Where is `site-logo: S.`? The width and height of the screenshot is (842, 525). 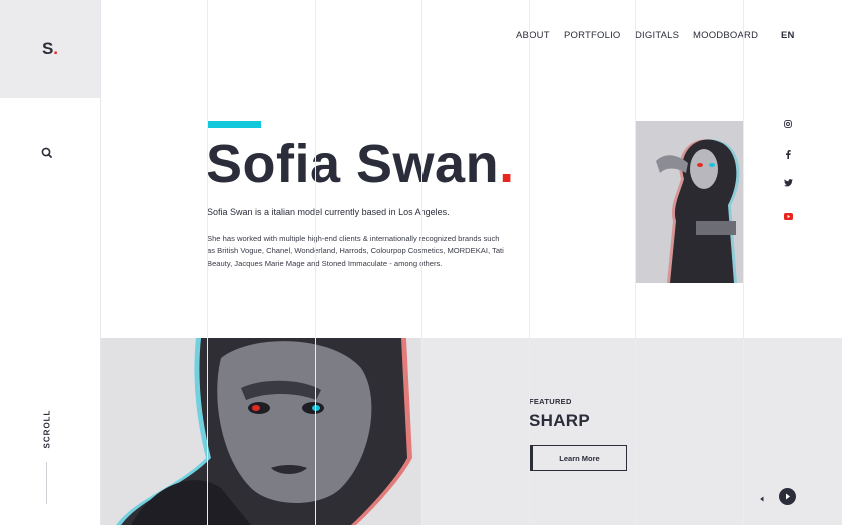
site-logo: S. is located at coordinates (50, 49).